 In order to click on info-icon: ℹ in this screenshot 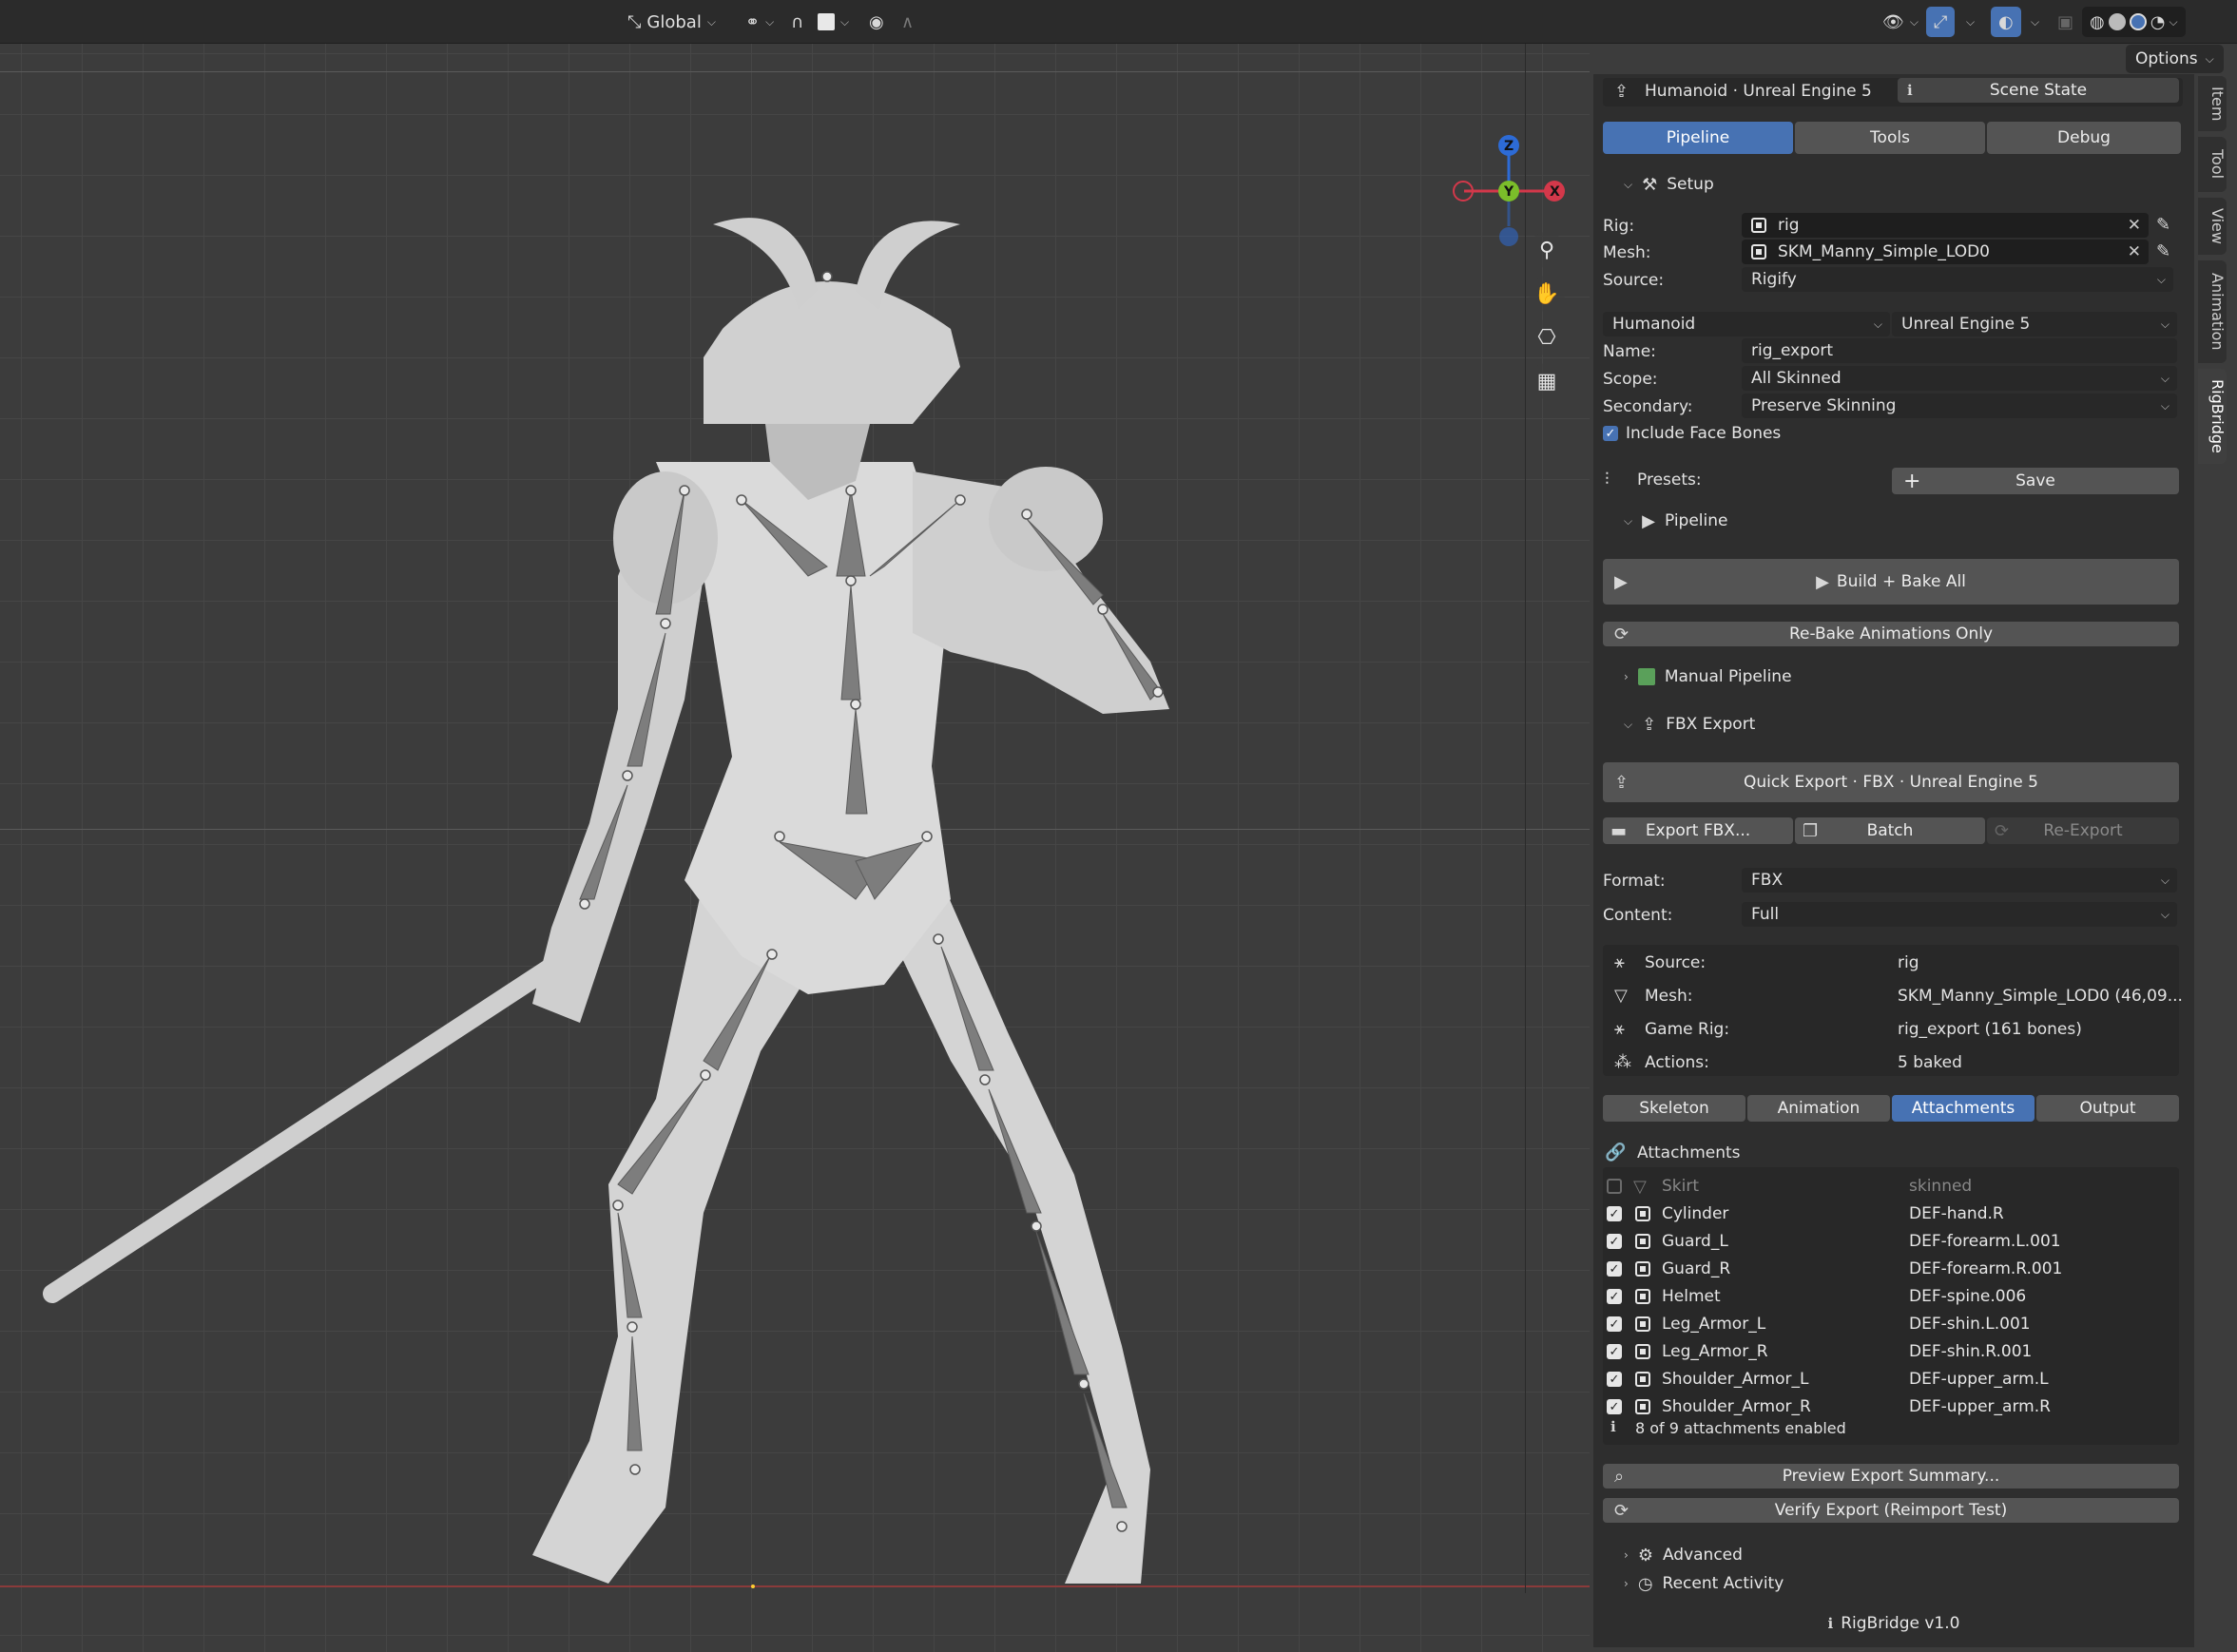, I will do `click(1830, 1623)`.